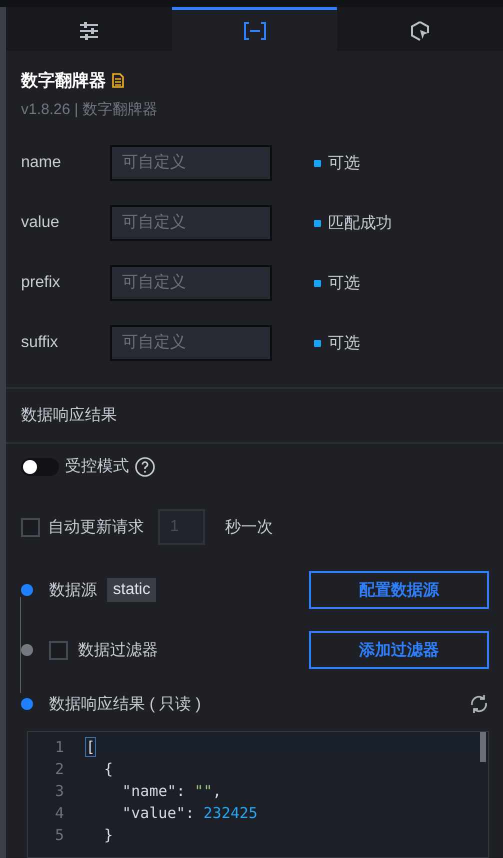 The image size is (503, 858). What do you see at coordinates (399, 650) in the screenshot?
I see `step-button: 添加过滤器` at bounding box center [399, 650].